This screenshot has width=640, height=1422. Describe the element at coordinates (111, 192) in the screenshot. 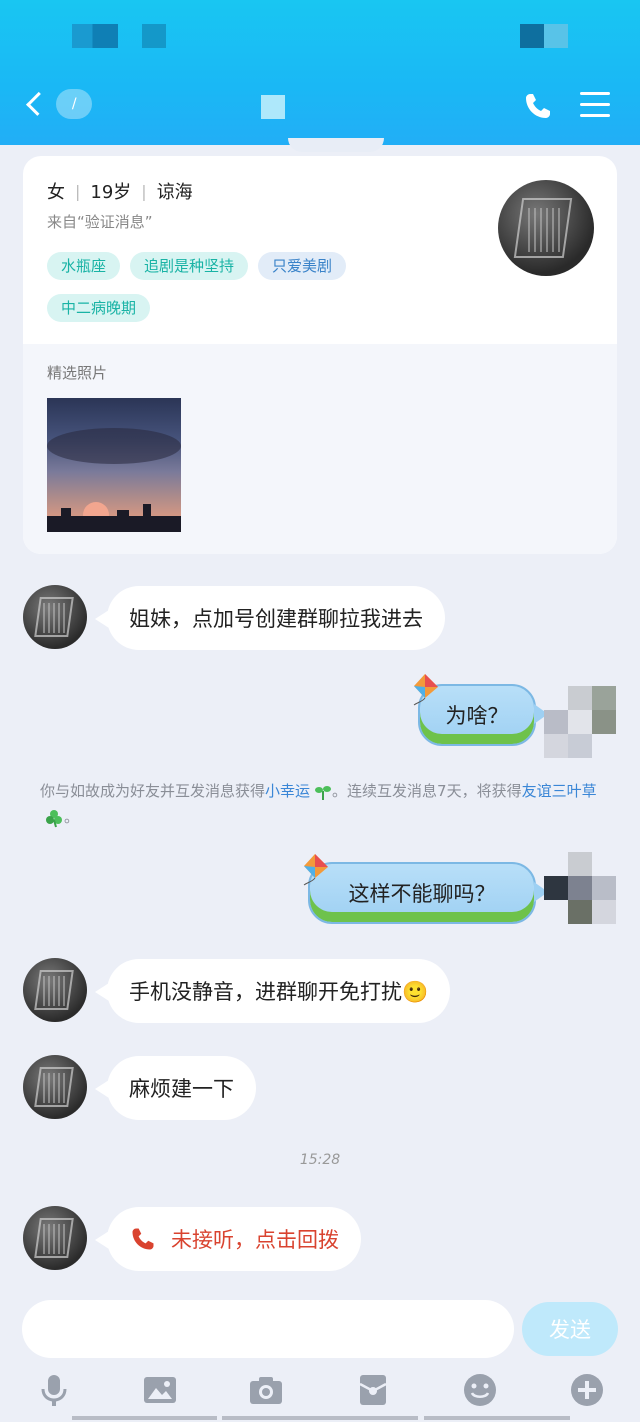

I see `profile-age: 19岁` at that location.